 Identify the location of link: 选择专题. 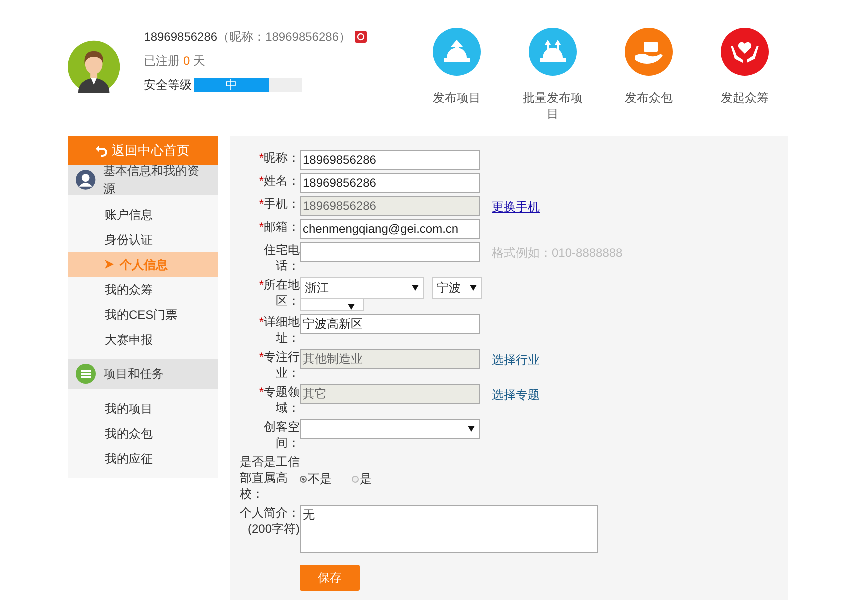
(516, 395).